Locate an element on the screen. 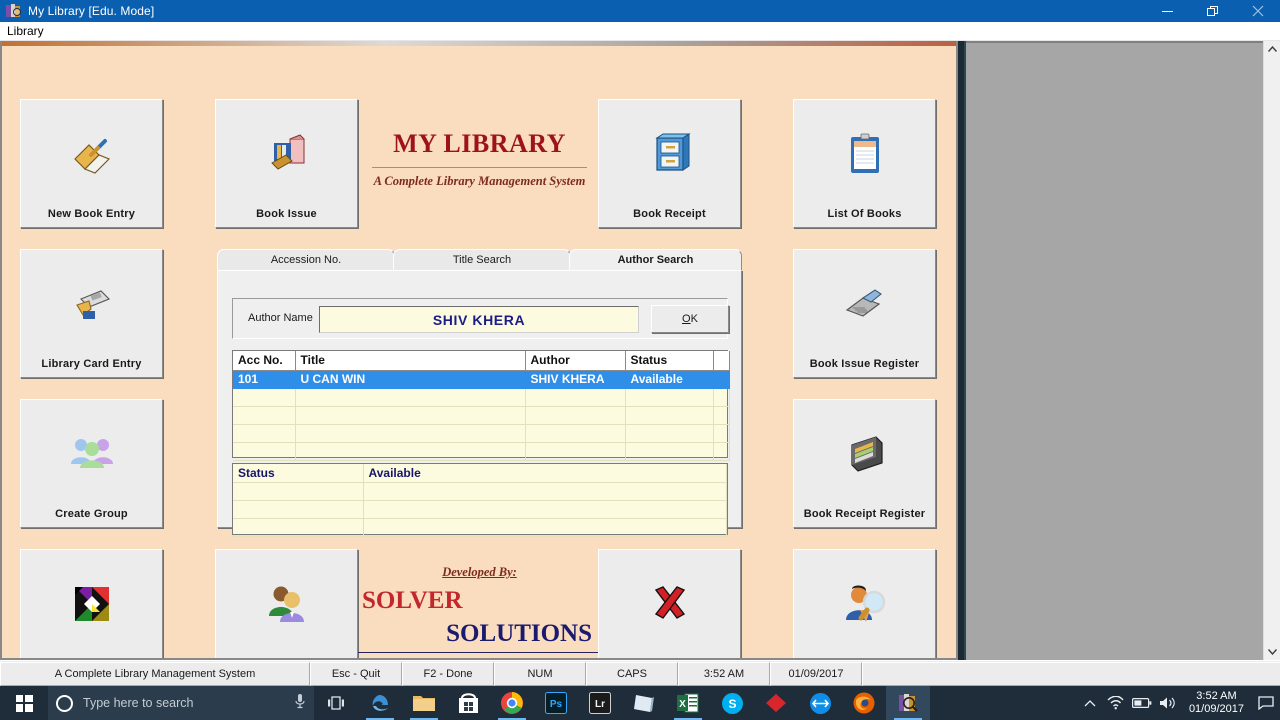 The image size is (1280, 720). button-book-issue-register: Book Issue Register is located at coordinates (864, 313).